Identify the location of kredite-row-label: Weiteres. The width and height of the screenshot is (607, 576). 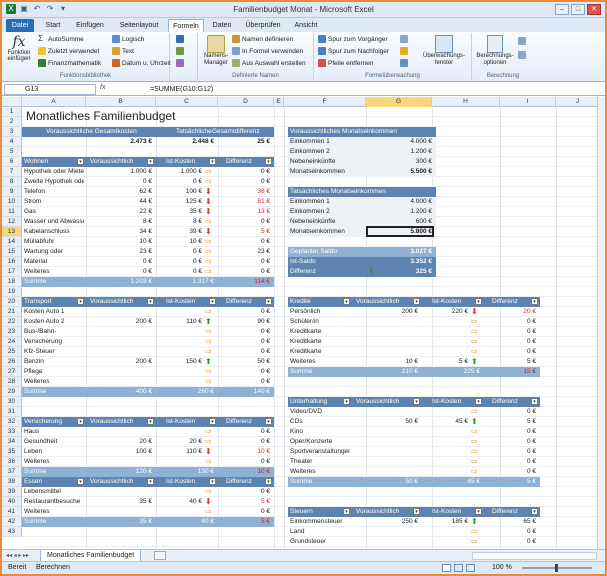
(320, 362).